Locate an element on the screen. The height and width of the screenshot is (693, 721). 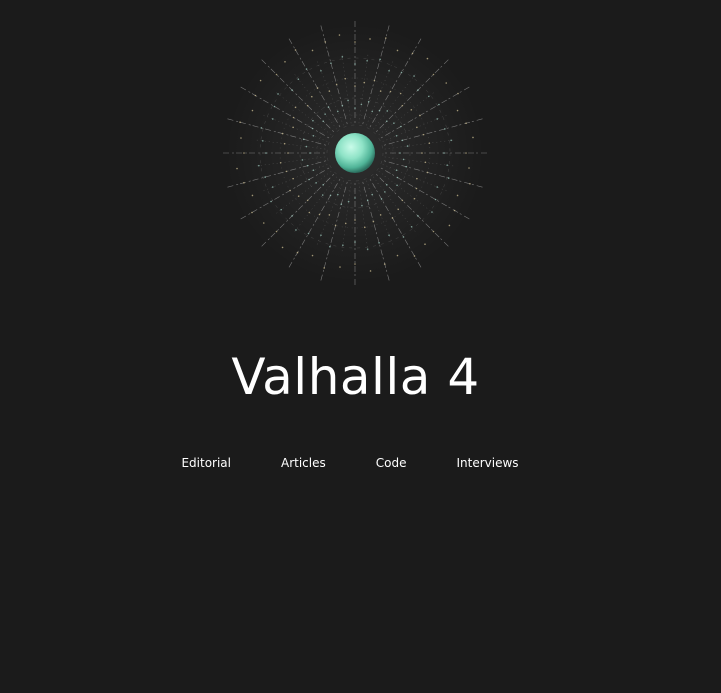
nav-link-editorial: Editorial is located at coordinates (206, 464).